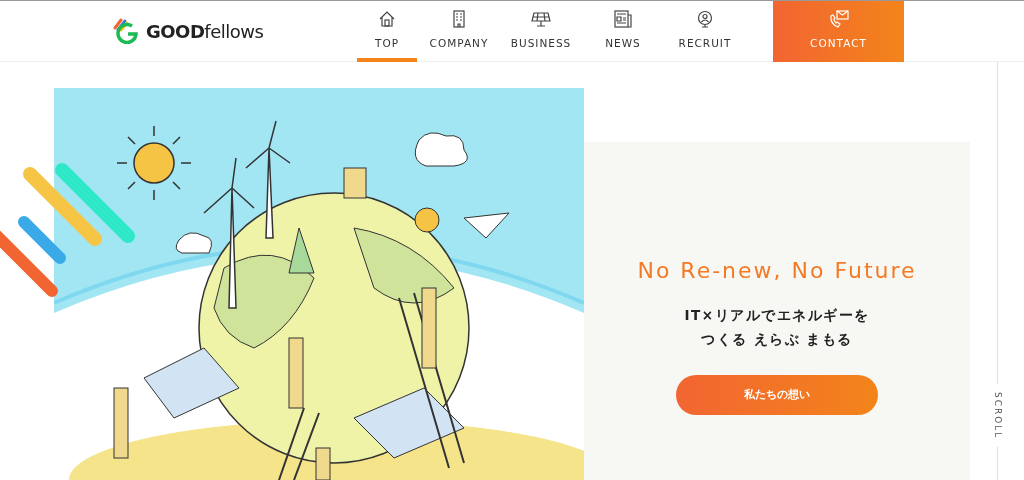 The image size is (1024, 480). What do you see at coordinates (541, 31) in the screenshot?
I see `nav-tab: BUSINESS` at bounding box center [541, 31].